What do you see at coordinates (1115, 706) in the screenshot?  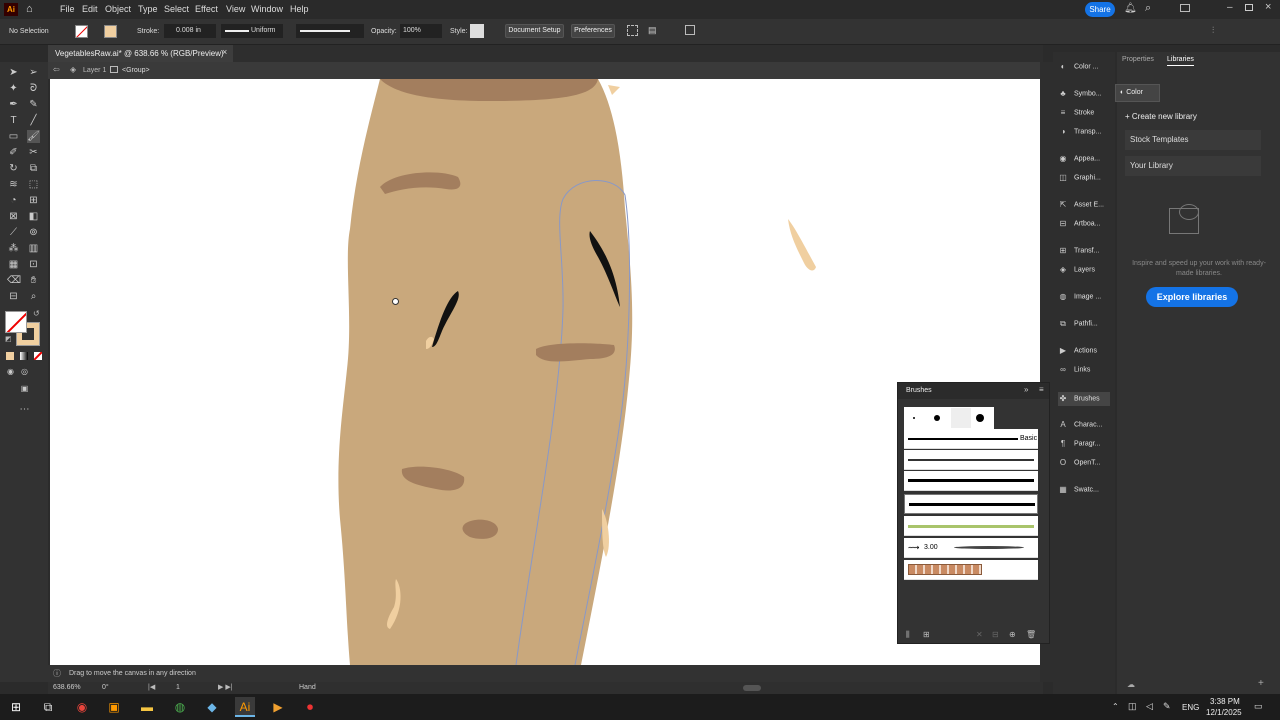 I see `tray-chevron-icon: ⌃` at bounding box center [1115, 706].